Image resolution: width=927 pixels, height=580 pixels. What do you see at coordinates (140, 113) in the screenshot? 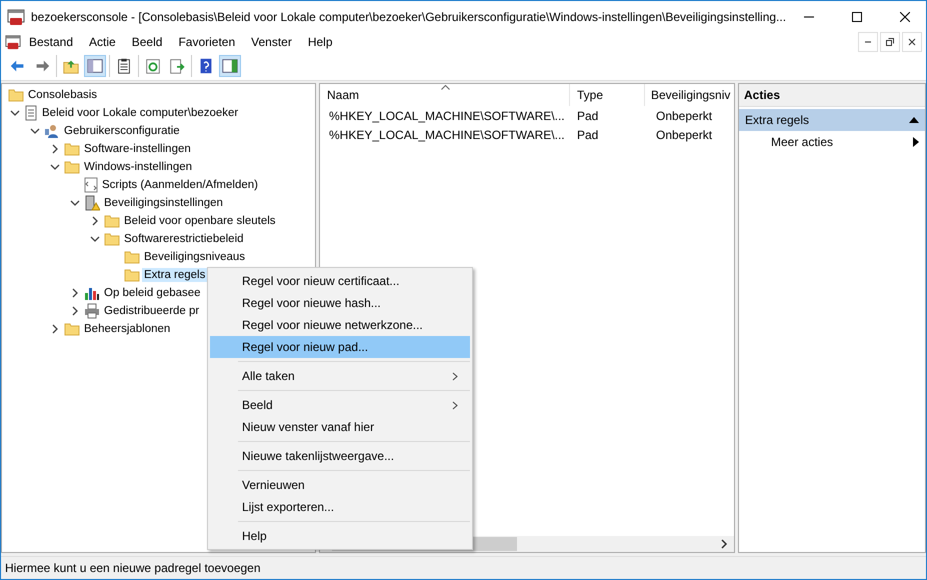
I see `tree-item: Beleid voor Lokale computer\bezoeker` at bounding box center [140, 113].